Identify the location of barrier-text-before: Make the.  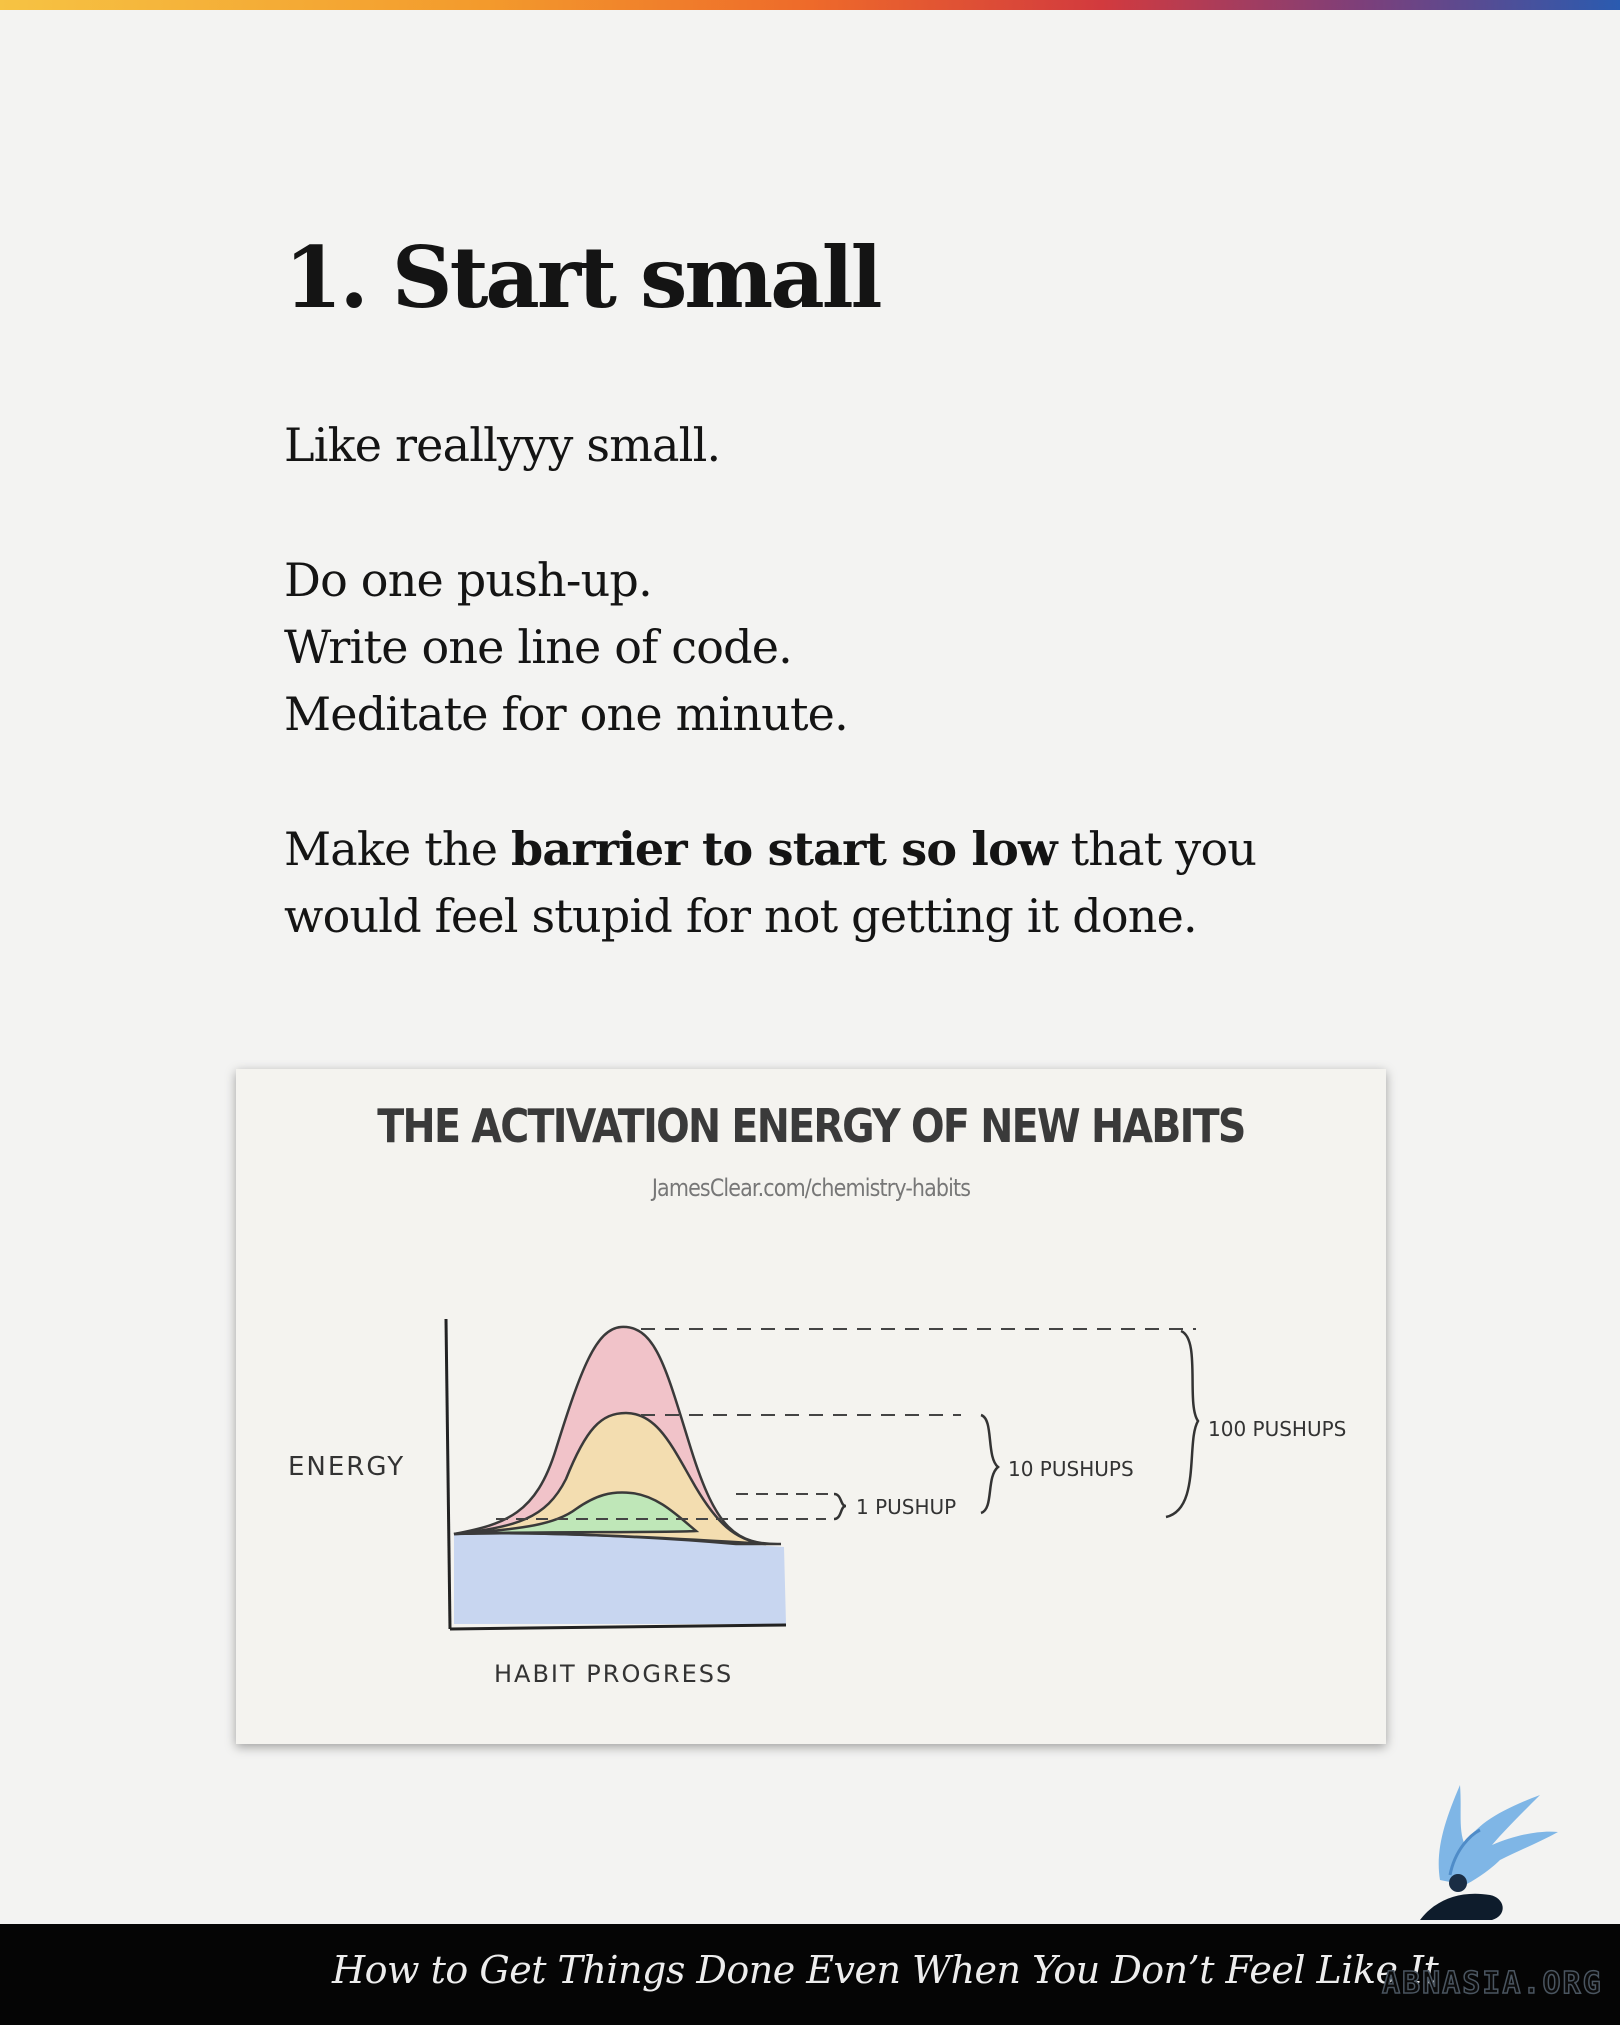
(398, 849).